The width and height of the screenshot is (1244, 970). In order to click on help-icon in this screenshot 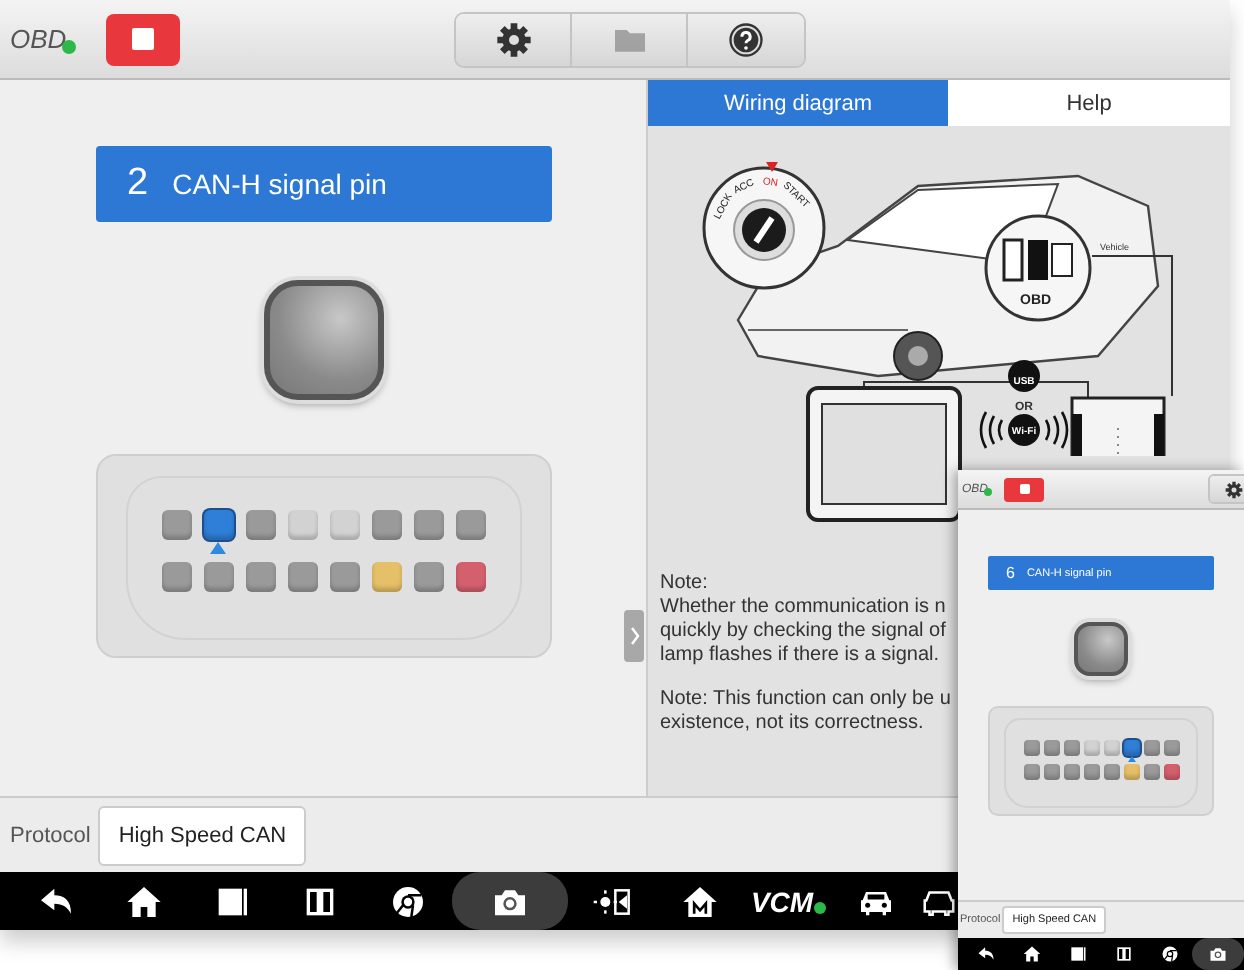, I will do `click(746, 39)`.